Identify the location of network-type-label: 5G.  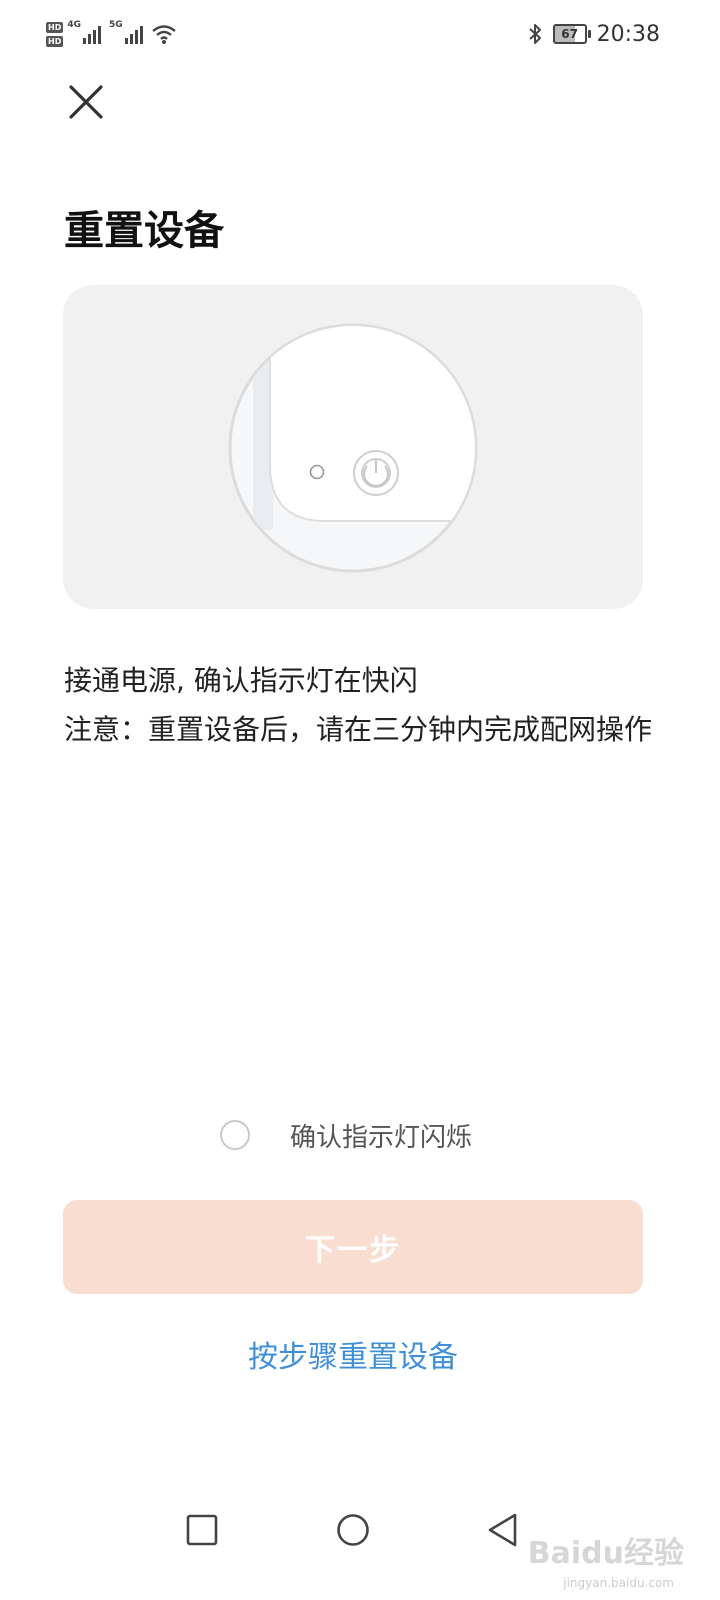
(116, 25).